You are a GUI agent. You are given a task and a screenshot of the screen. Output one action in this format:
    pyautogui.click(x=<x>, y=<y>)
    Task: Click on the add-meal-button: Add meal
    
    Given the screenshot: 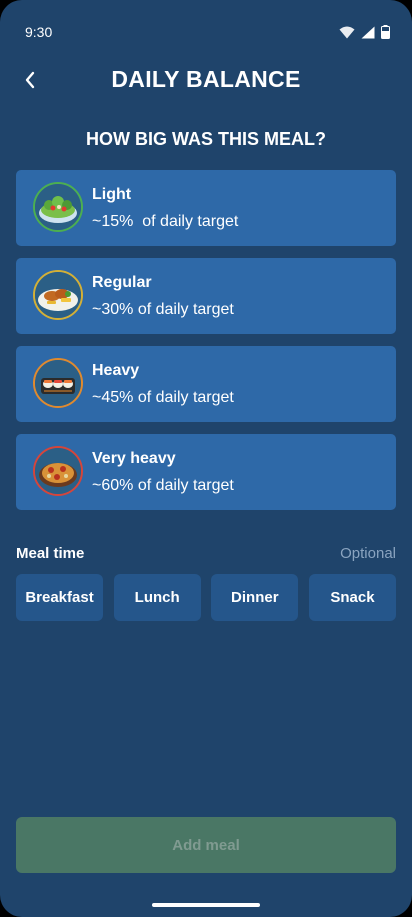 What is the action you would take?
    pyautogui.click(x=206, y=845)
    